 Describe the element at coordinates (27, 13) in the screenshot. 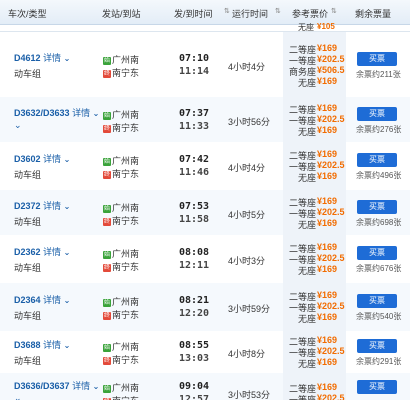

I see `col-train: 车次/类型` at that location.